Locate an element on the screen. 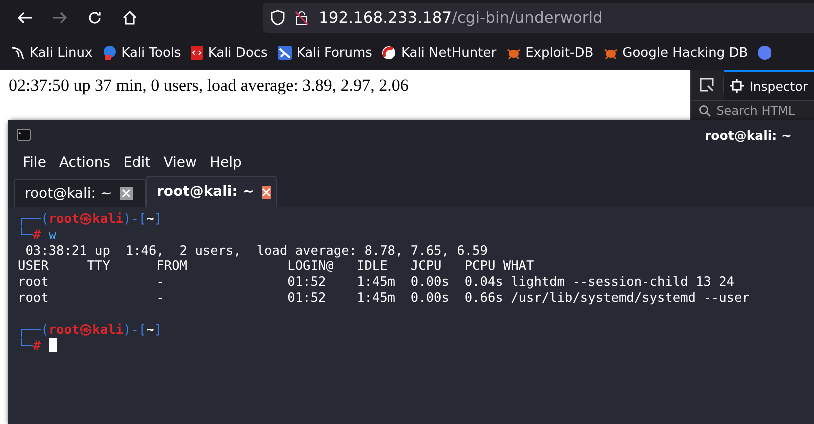  bookmark-link: Google Hacking DB is located at coordinates (675, 53).